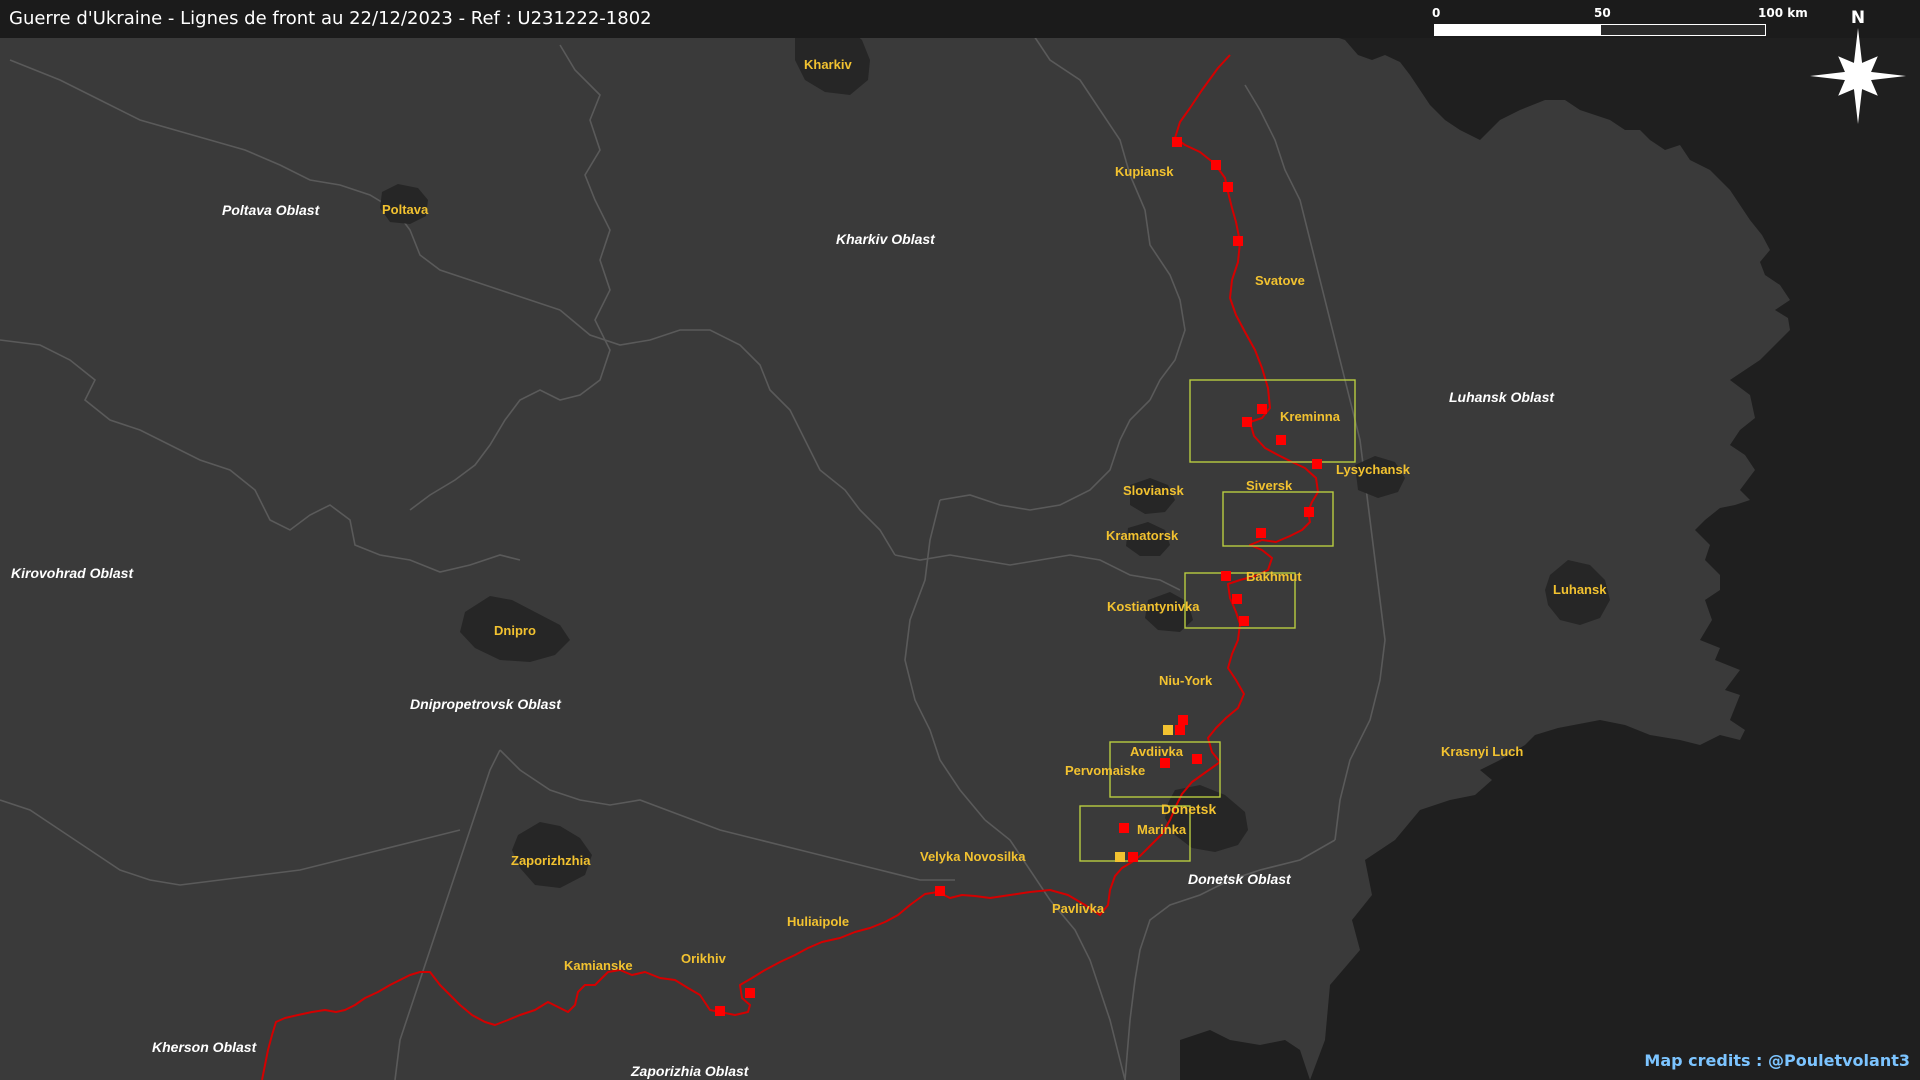 Image resolution: width=1920 pixels, height=1080 pixels. Describe the element at coordinates (1683, 30) in the screenshot. I see `scale-segment-empty` at that location.